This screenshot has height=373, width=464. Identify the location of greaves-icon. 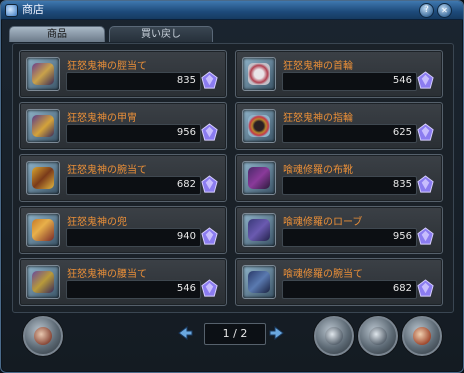
(43, 74).